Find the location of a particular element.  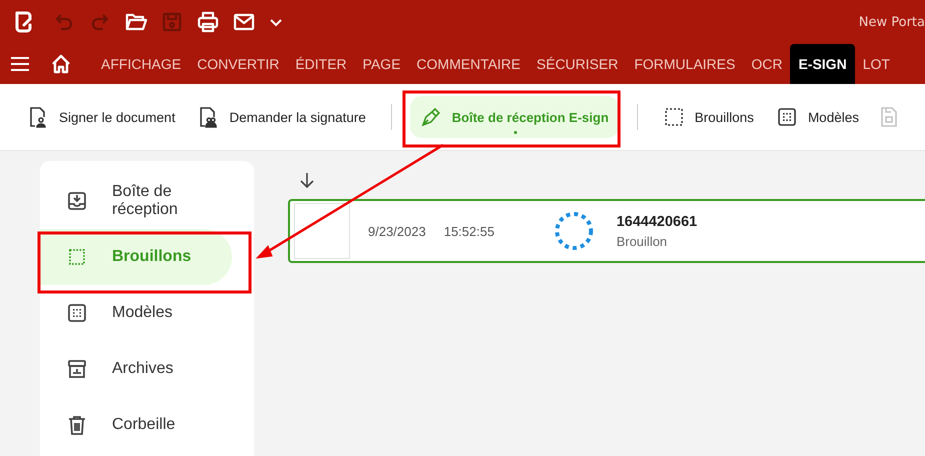

menu-tab: FORMULAIRES is located at coordinates (685, 64).